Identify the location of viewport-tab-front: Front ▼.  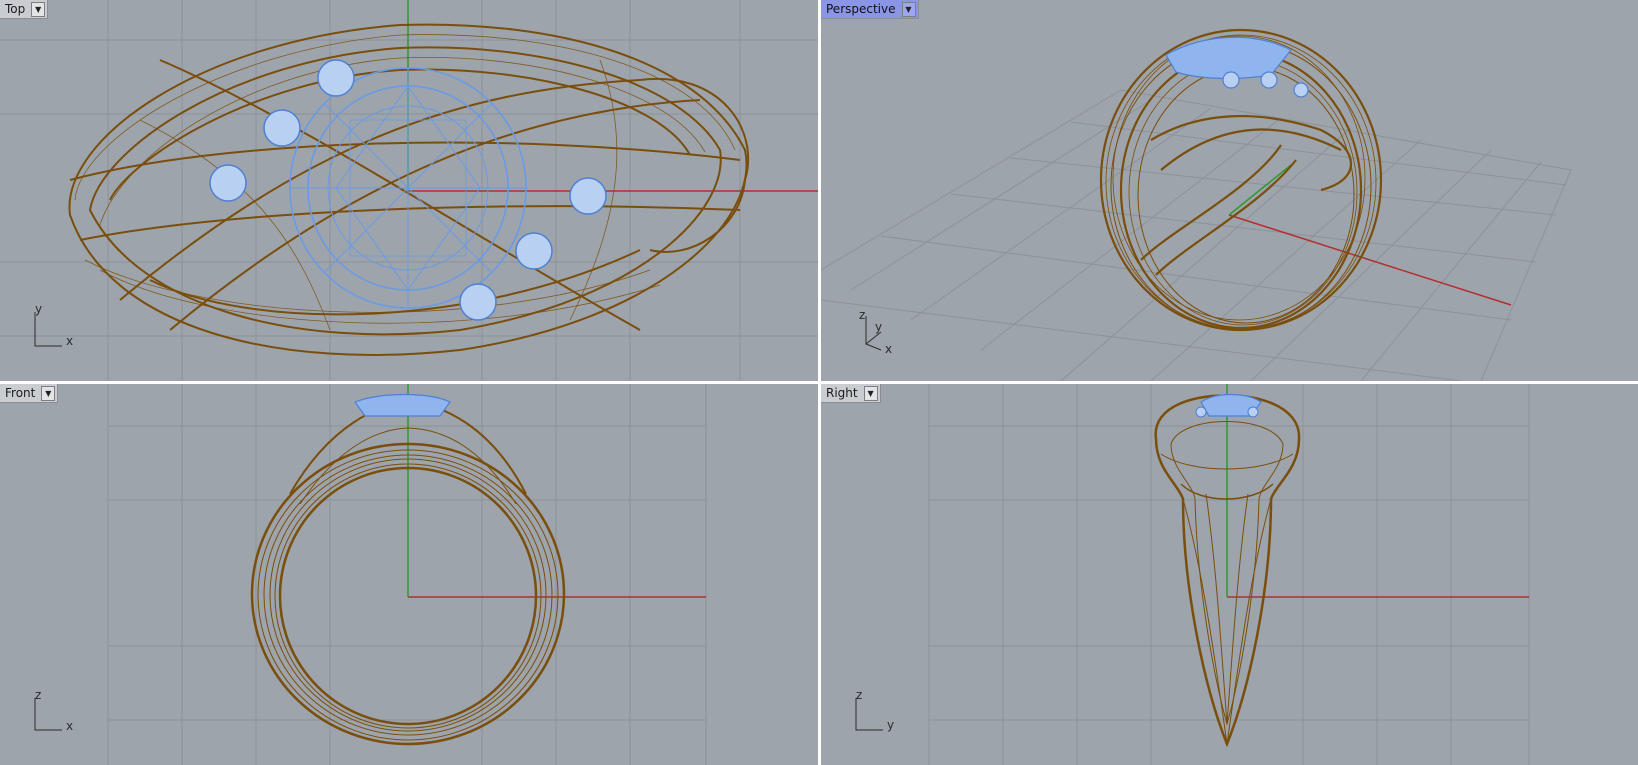
(29, 393).